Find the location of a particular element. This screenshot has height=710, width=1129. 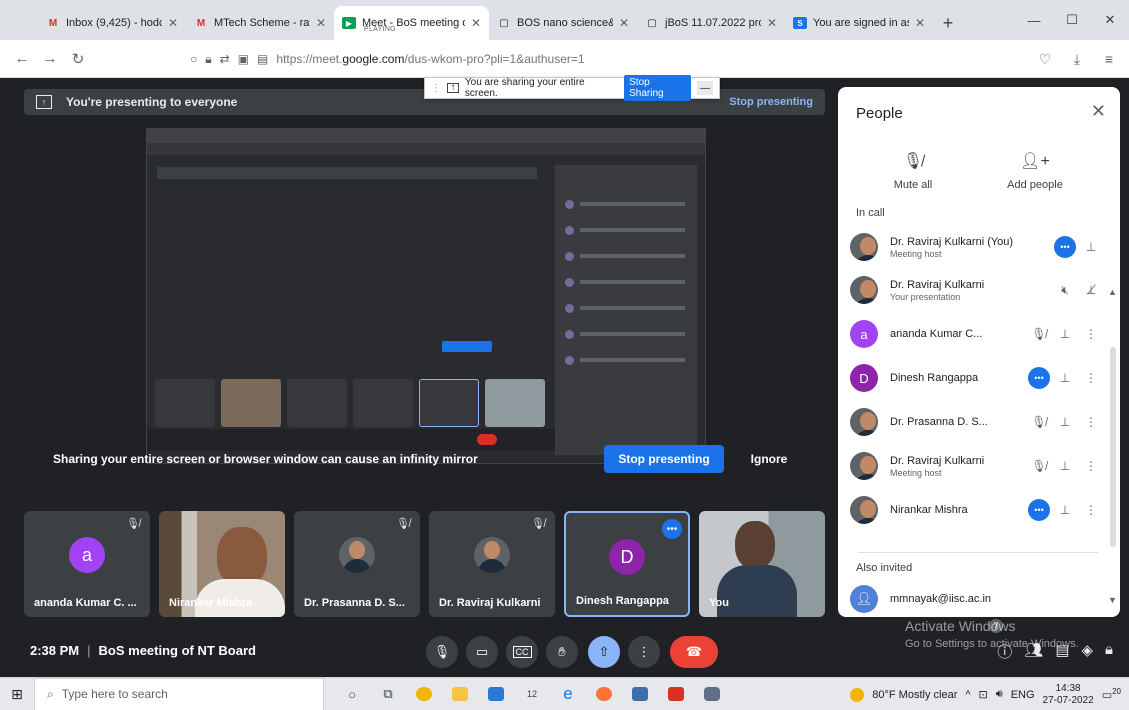

camera-app-icon is located at coordinates (712, 694).